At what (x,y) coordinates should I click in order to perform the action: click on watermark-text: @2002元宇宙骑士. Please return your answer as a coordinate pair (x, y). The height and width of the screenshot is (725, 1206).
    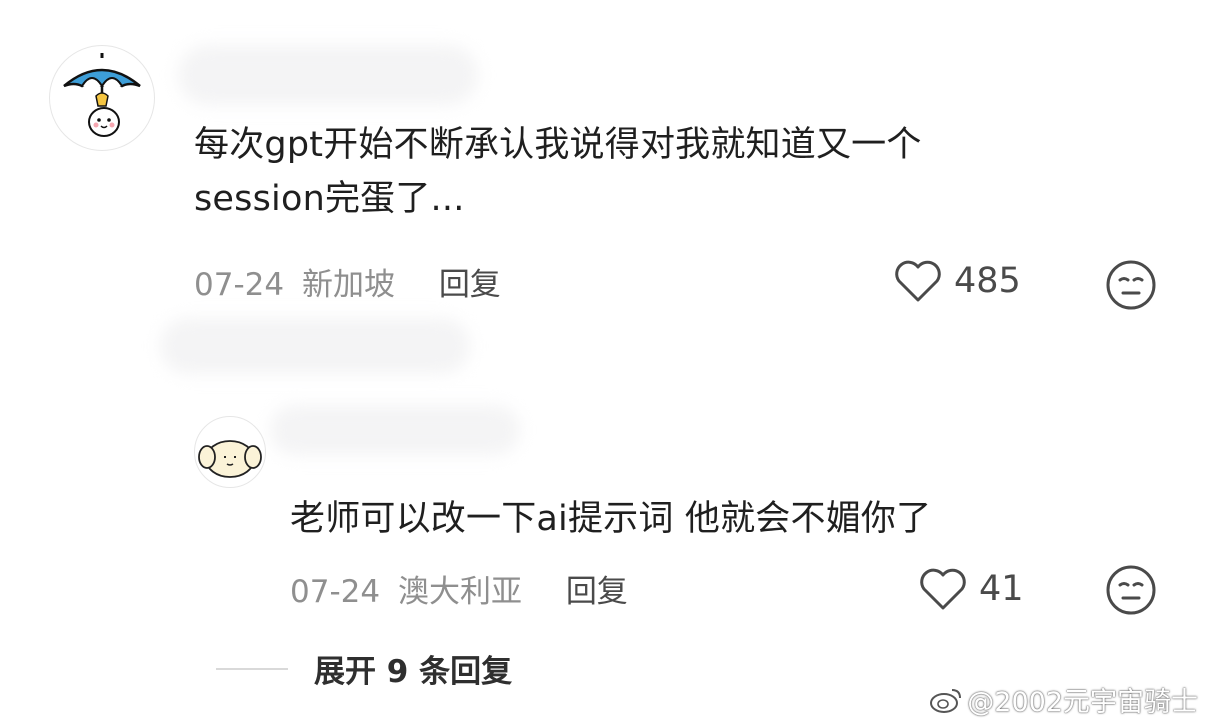
    Looking at the image, I should click on (1082, 702).